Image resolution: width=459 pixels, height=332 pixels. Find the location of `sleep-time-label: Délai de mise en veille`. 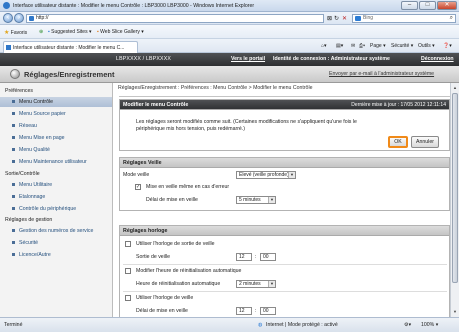

sleep-time-label: Délai de mise en veille is located at coordinates (162, 311).